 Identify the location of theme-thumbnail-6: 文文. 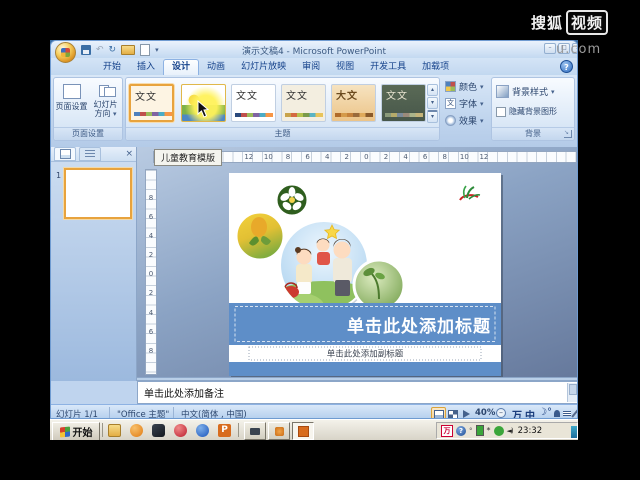
(403, 103).